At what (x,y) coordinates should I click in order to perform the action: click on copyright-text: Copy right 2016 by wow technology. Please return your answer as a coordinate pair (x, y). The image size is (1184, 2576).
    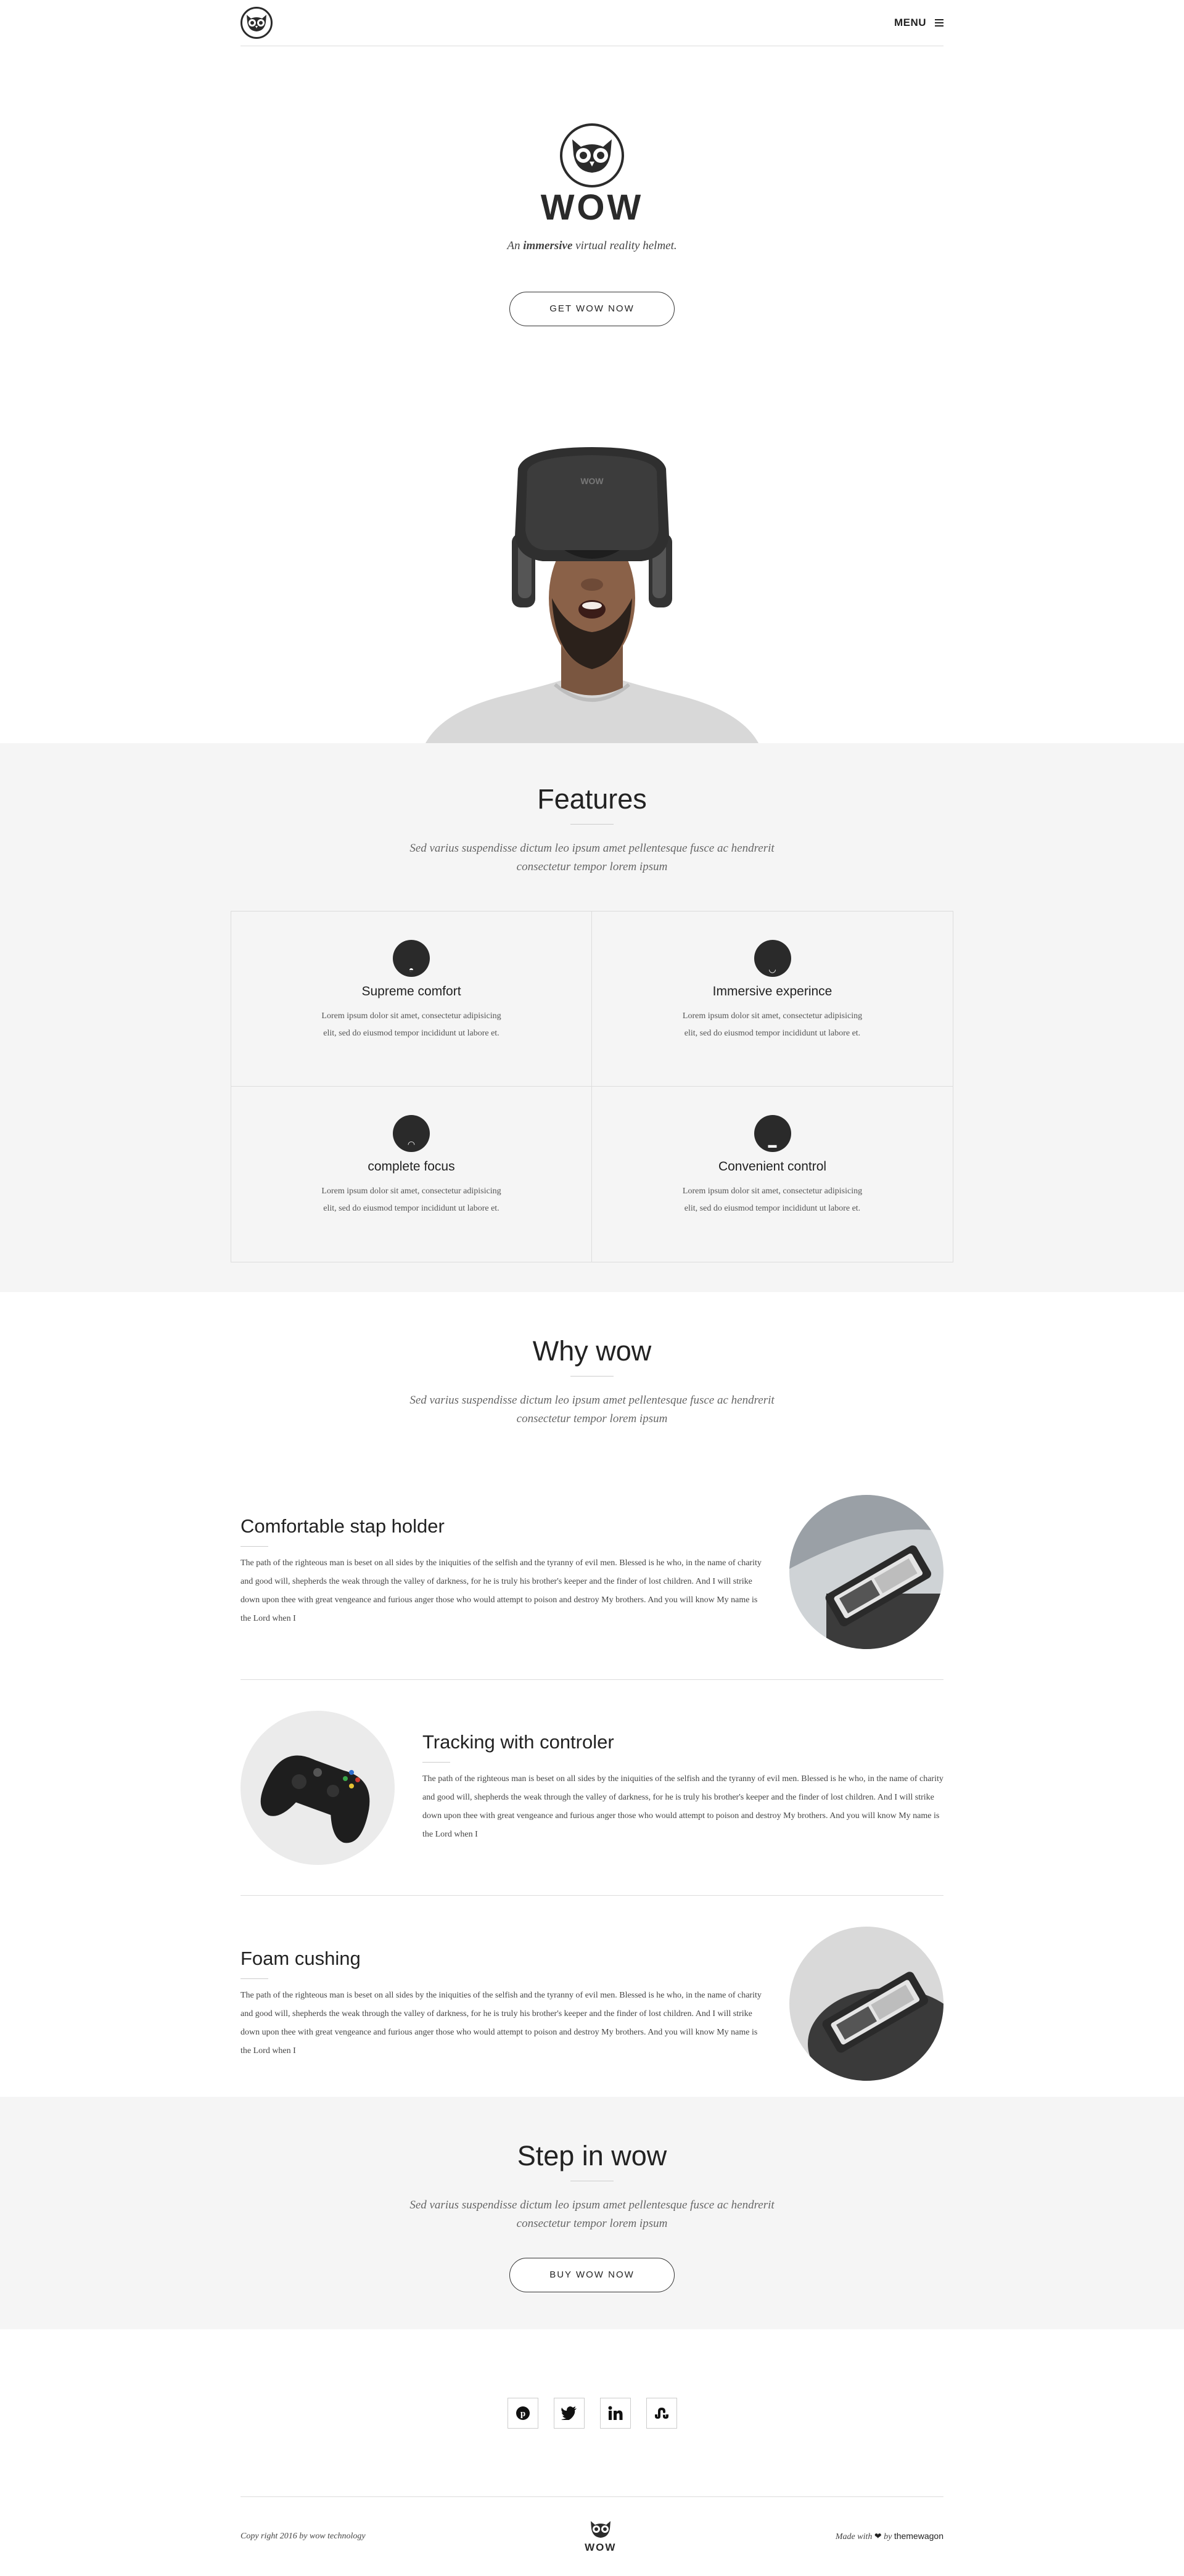
    Looking at the image, I should click on (303, 2536).